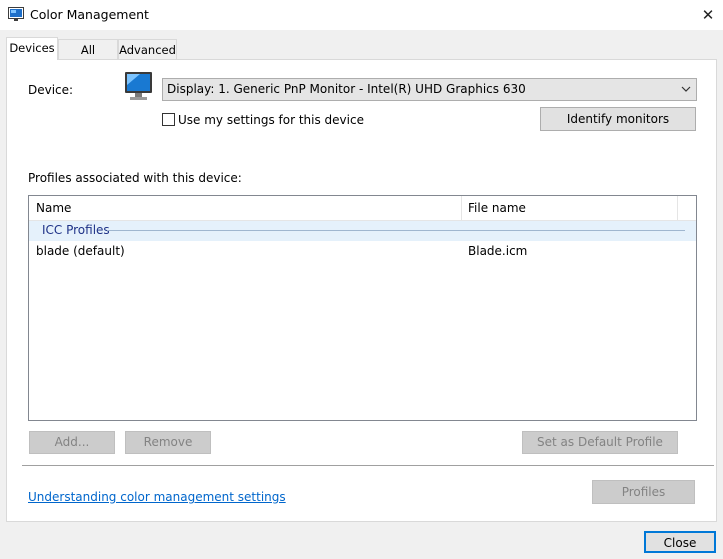 Image resolution: width=723 pixels, height=559 pixels. I want to click on list-group-header: ICC Profiles, so click(362, 231).